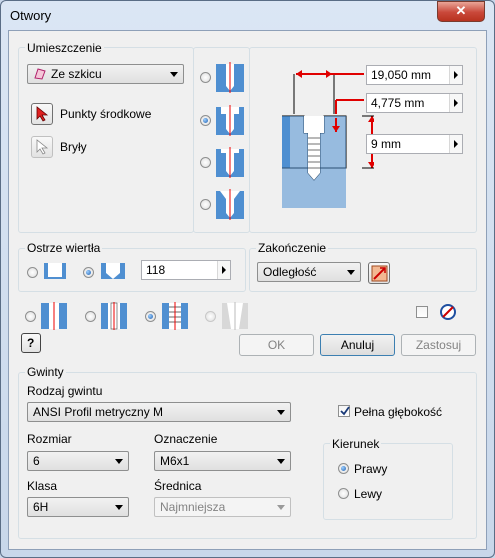  Describe the element at coordinates (368, 494) in the screenshot. I see `direction-left-label: Lewy` at that location.